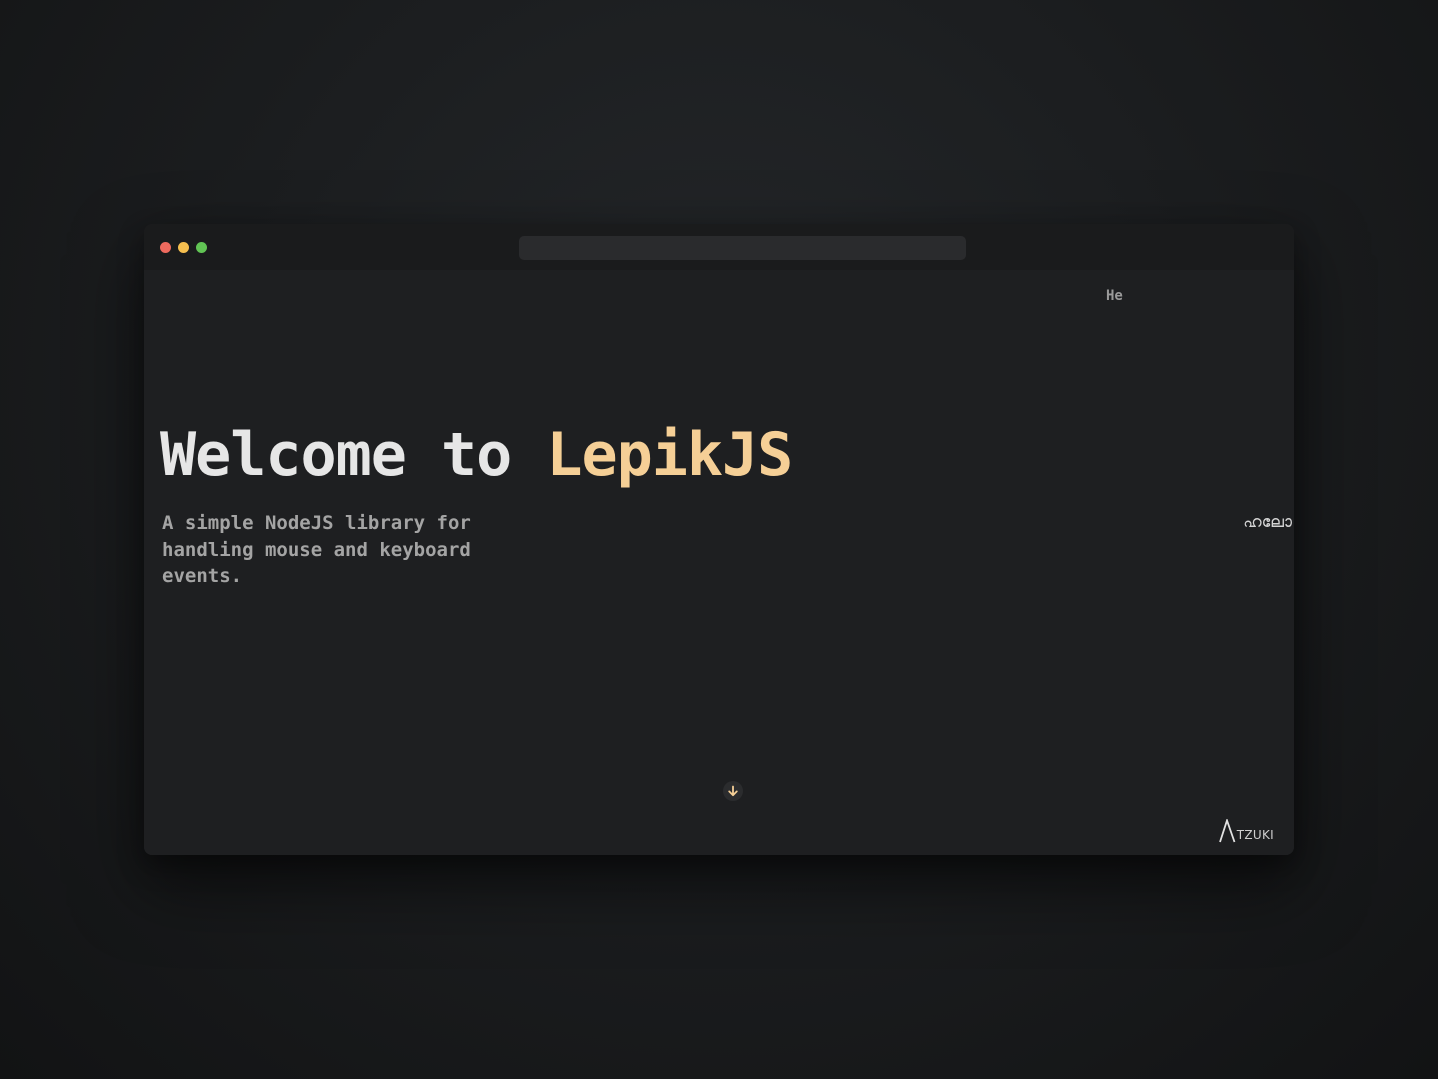 Image resolution: width=1438 pixels, height=1079 pixels. I want to click on atzuki-logo: TZUKI, so click(1246, 831).